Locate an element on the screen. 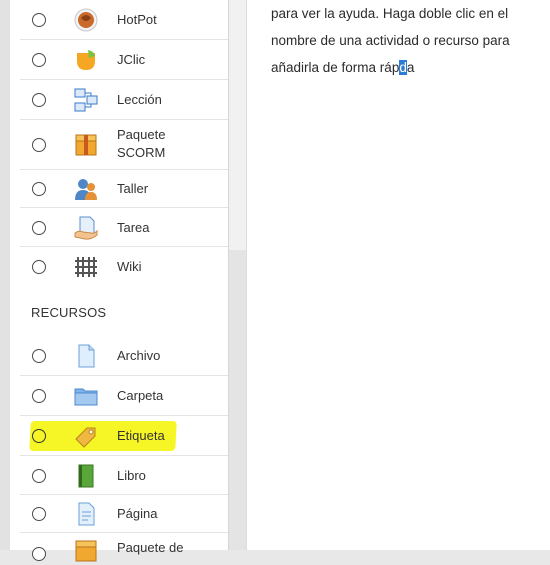 This screenshot has height=565, width=550. item-label: Carpeta is located at coordinates (140, 395).